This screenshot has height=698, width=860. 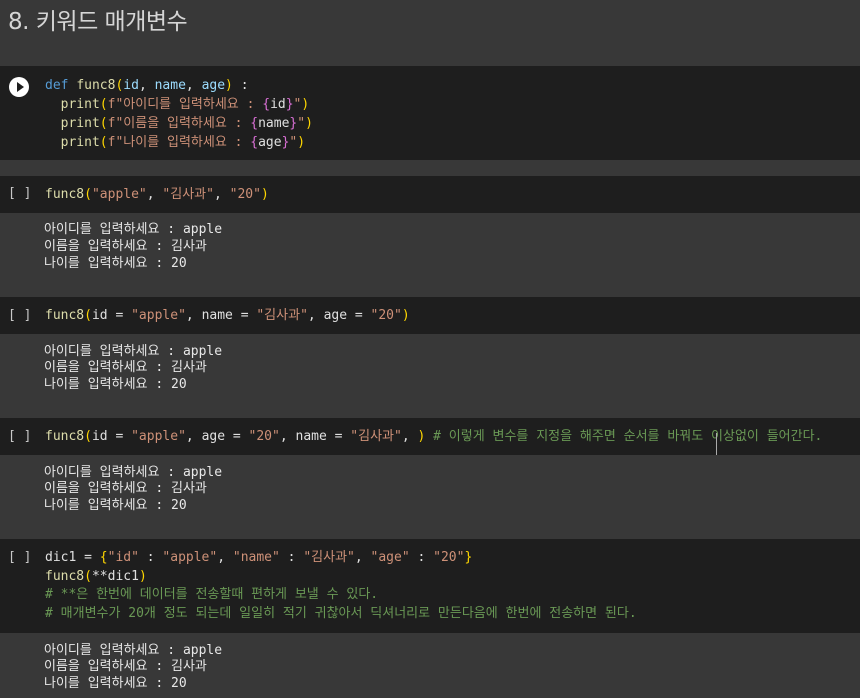 I want to click on code-comment: # **은 한번에 데이터를 전송할때 편하게 보낼 수 있다., so click(x=212, y=594).